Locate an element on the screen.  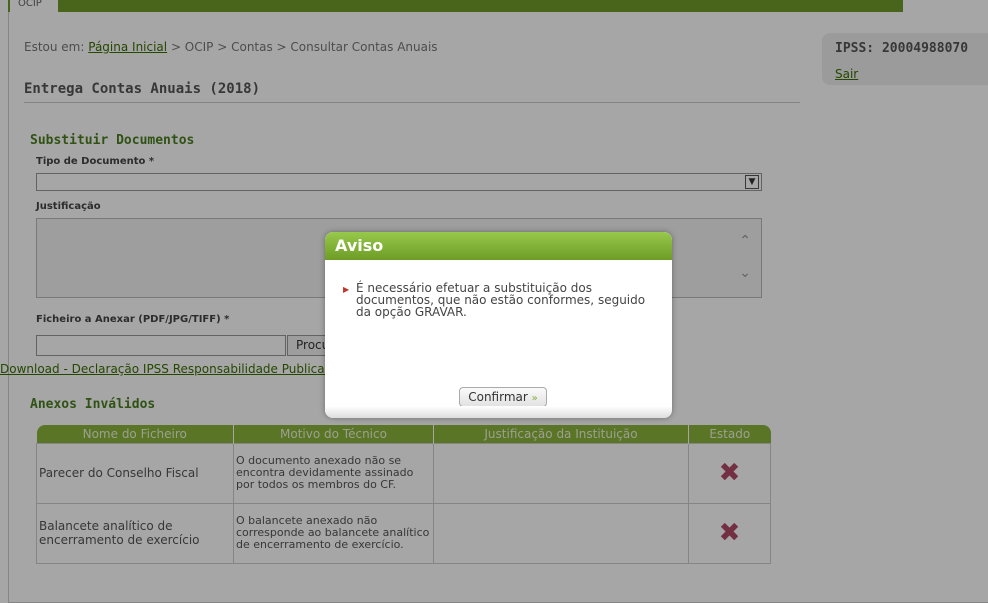
confirm-button: Confirmar » is located at coordinates (503, 397).